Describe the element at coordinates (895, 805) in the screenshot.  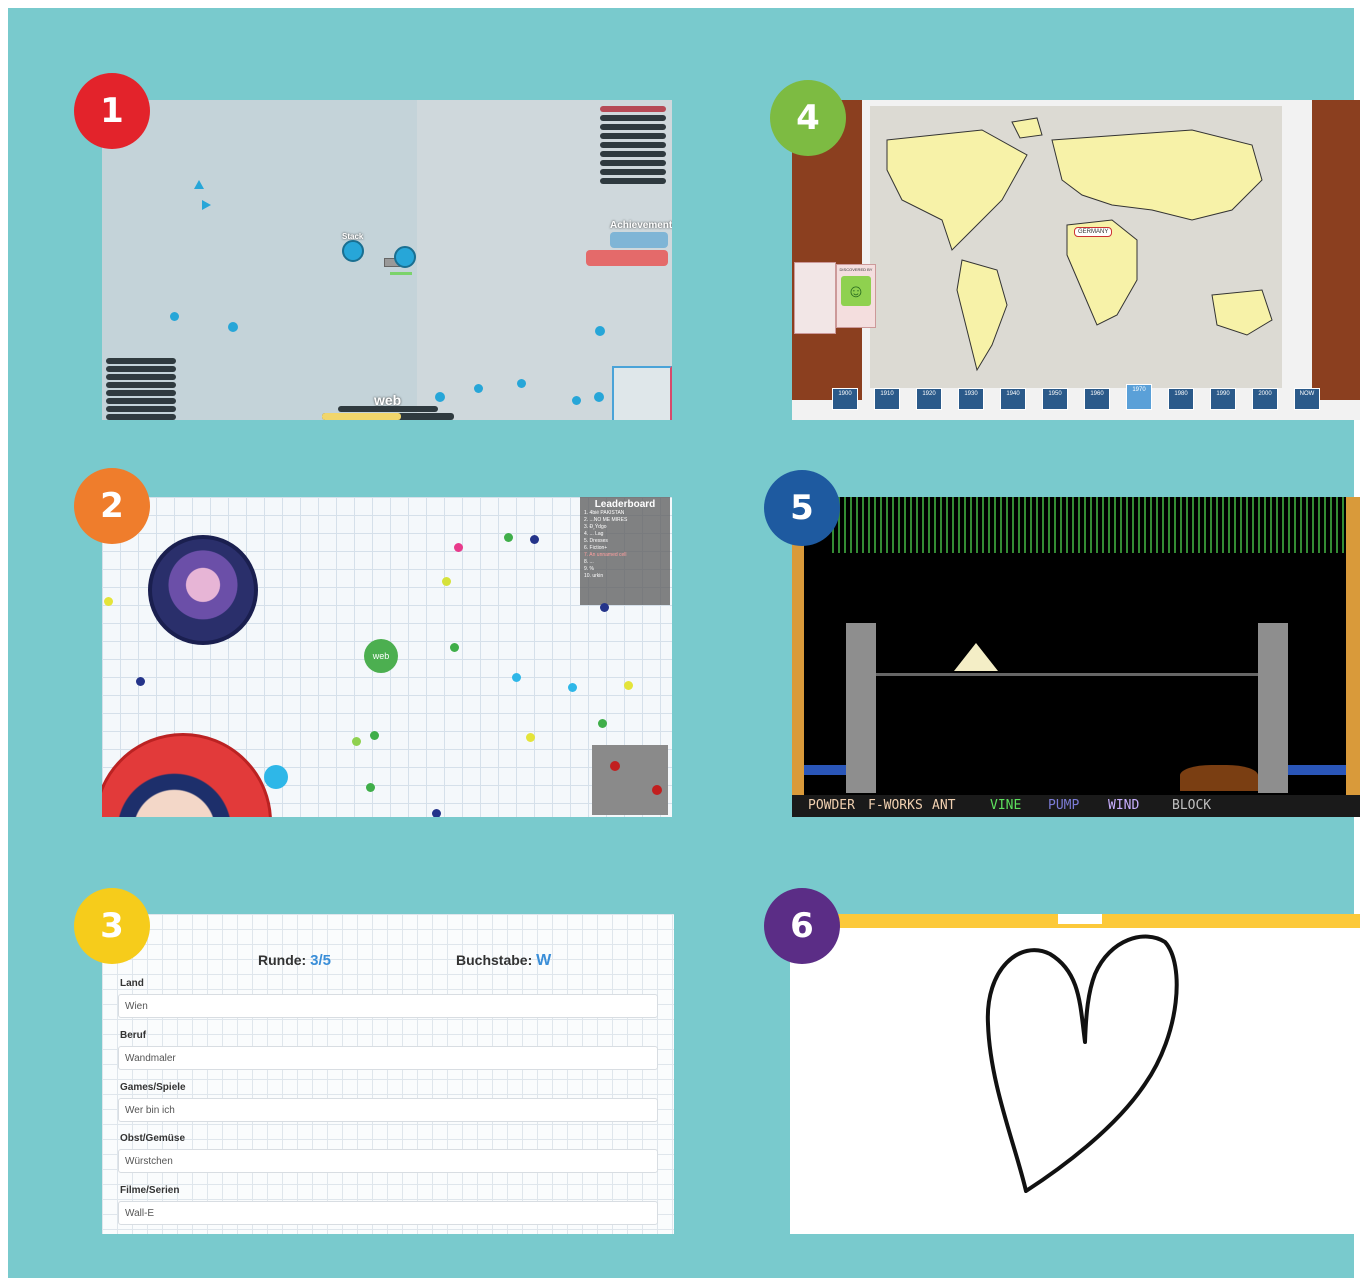
I see `menu-fireworks: F-WORKS` at that location.